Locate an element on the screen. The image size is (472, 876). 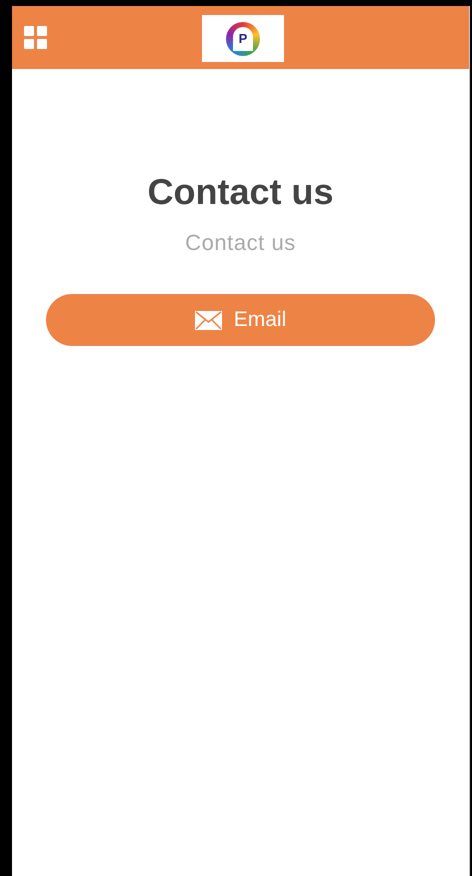
grid-menu-icon is located at coordinates (36, 38).